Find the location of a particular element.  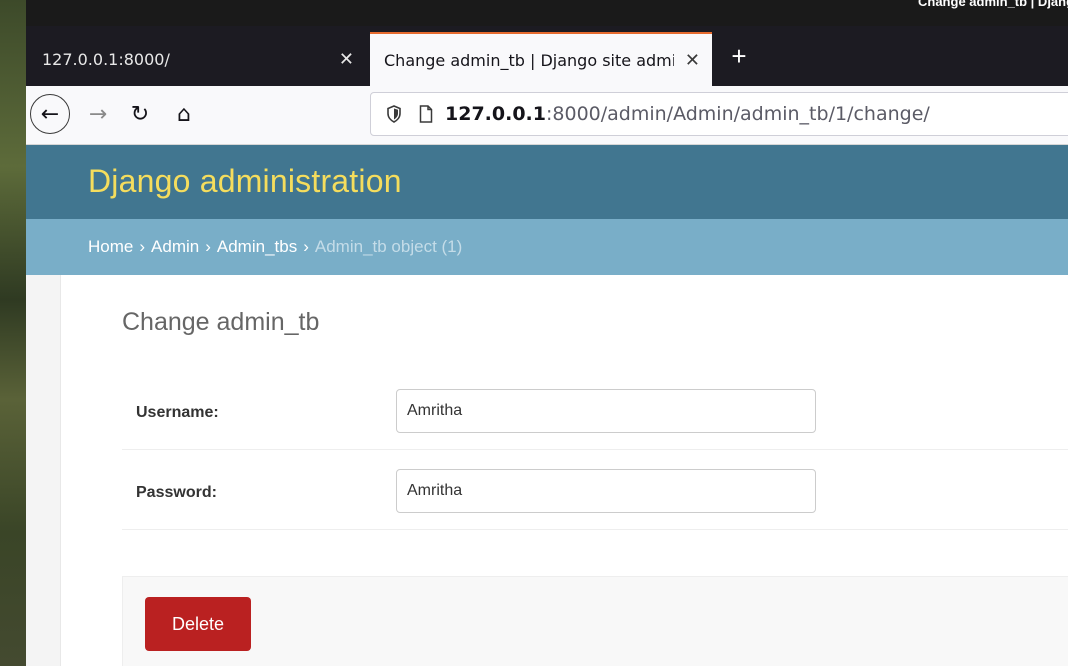

back-button: ← is located at coordinates (50, 114).